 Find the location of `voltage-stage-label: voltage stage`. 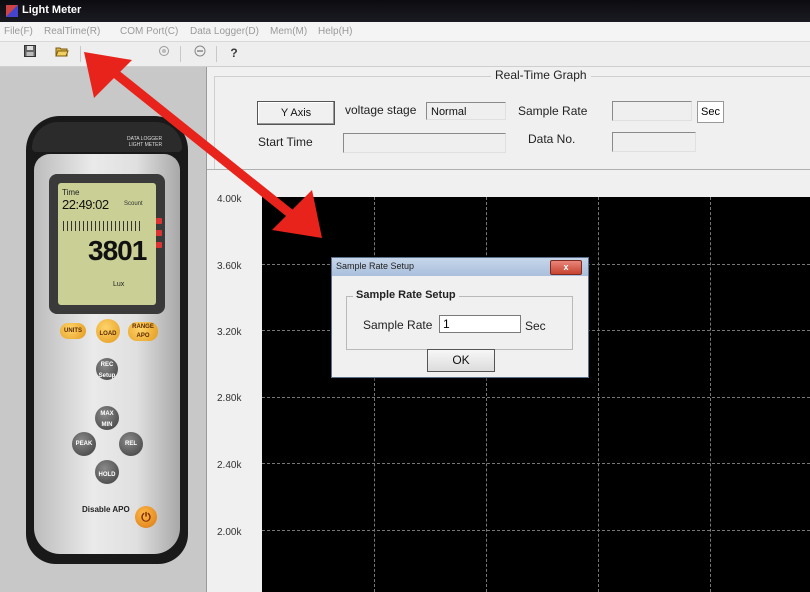

voltage-stage-label: voltage stage is located at coordinates (381, 110).